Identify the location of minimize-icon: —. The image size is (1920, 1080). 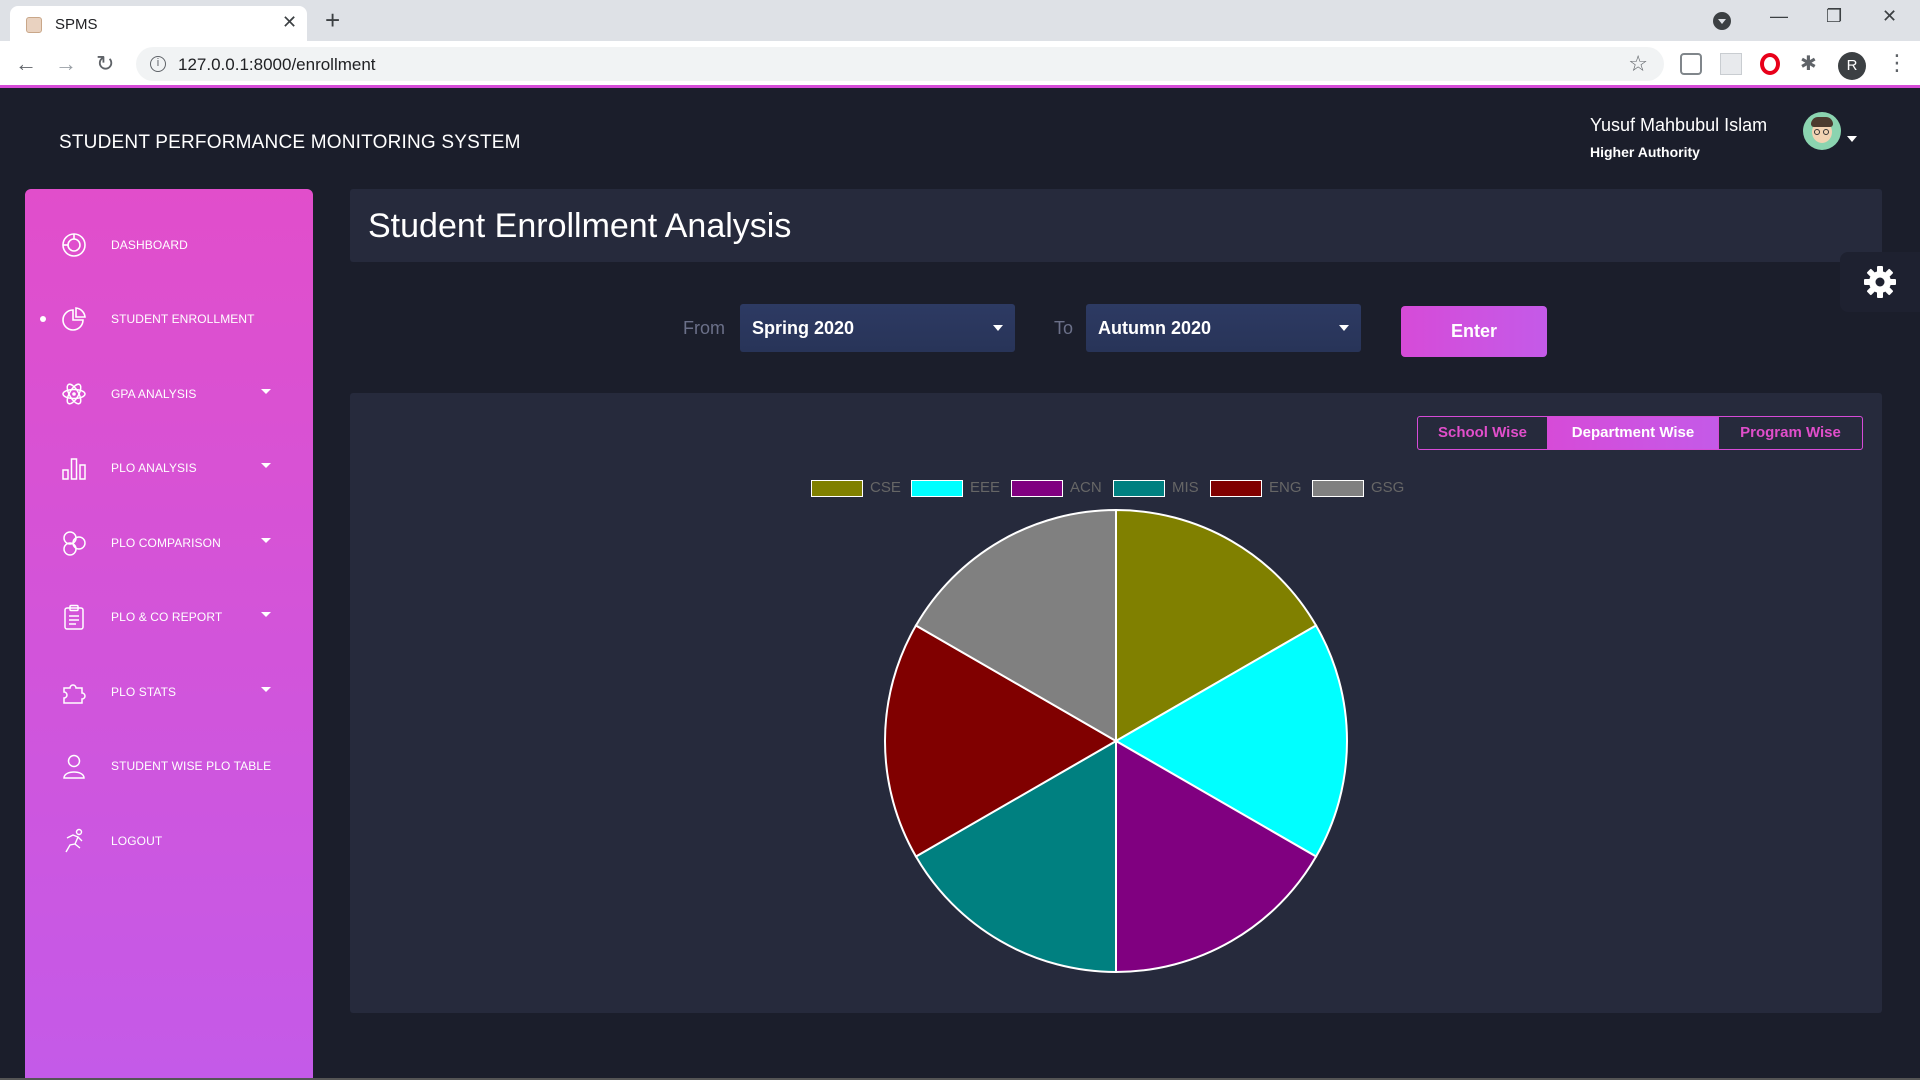
(1779, 16).